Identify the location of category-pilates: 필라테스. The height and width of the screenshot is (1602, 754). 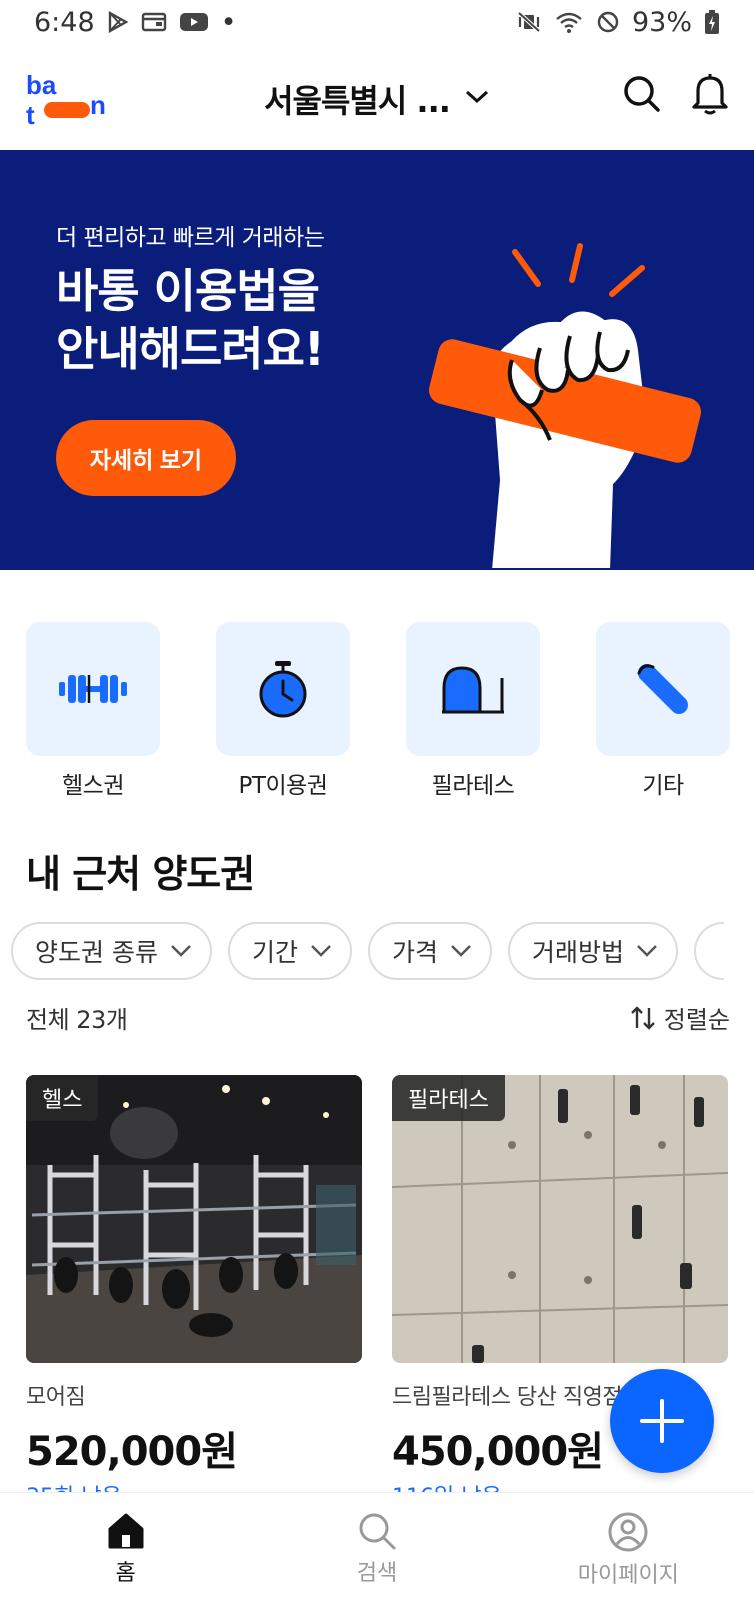
(473, 711).